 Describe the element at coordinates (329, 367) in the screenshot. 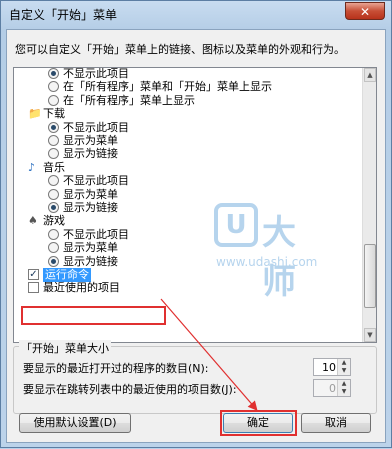

I see `recent-programs-value: 10` at that location.